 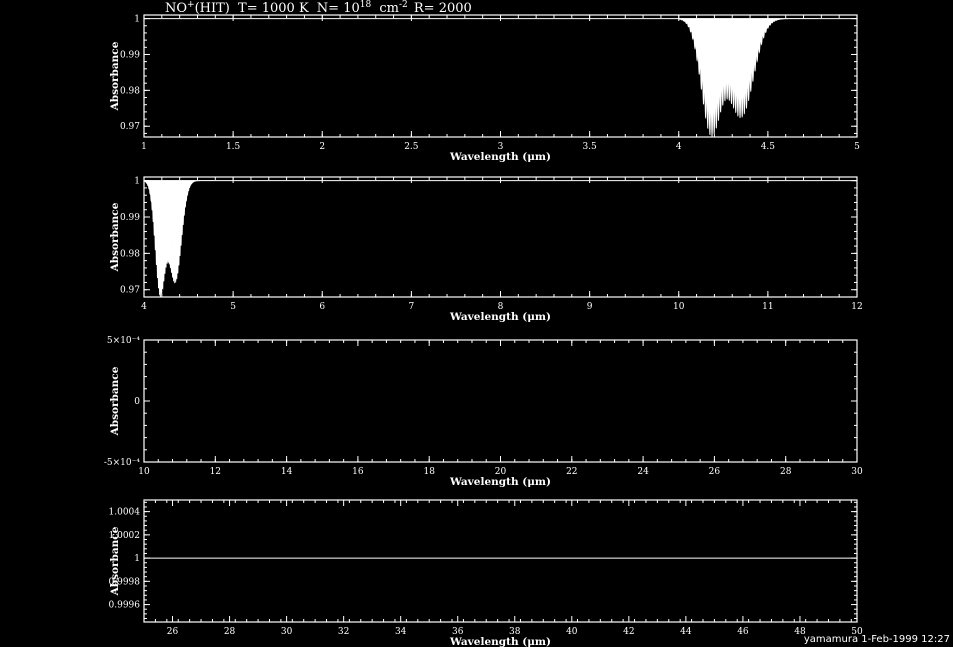 What do you see at coordinates (123, 341) in the screenshot?
I see `y-tick-label: 5×10⁻⁴` at bounding box center [123, 341].